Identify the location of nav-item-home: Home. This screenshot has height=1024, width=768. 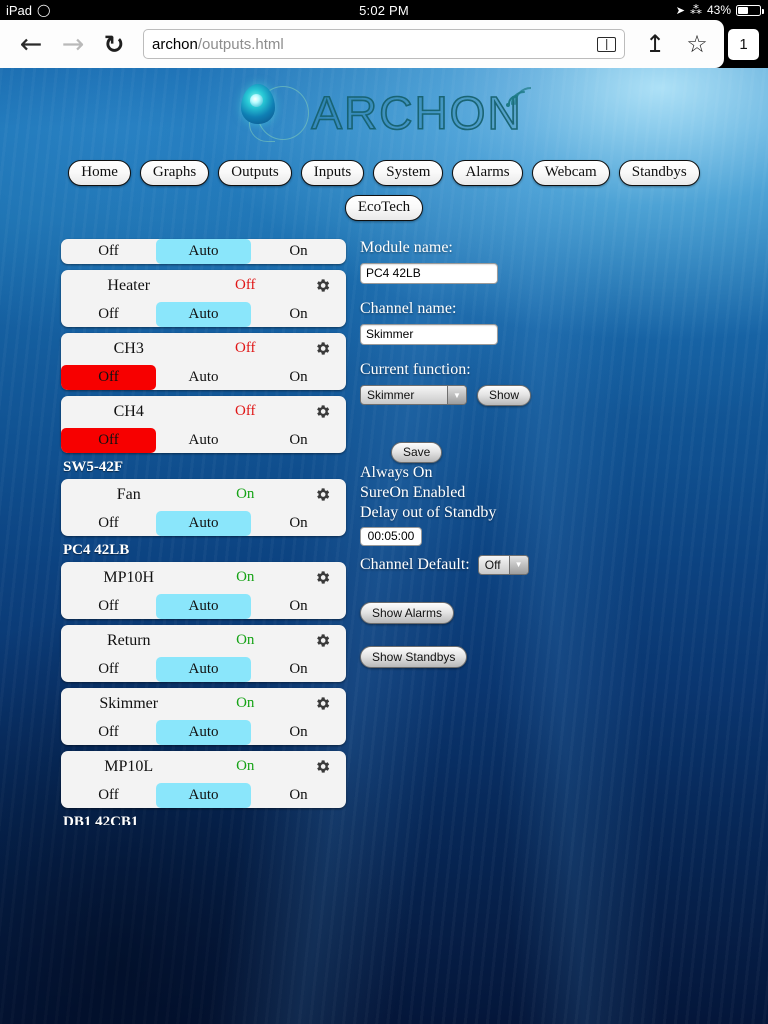
(99, 173).